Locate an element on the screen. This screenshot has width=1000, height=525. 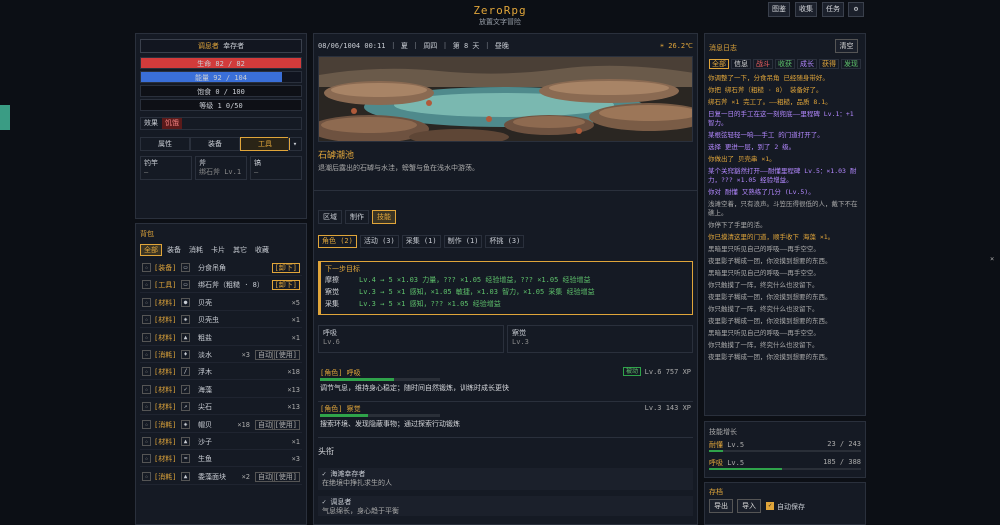
tab-skills: 技能 is located at coordinates (384, 217).